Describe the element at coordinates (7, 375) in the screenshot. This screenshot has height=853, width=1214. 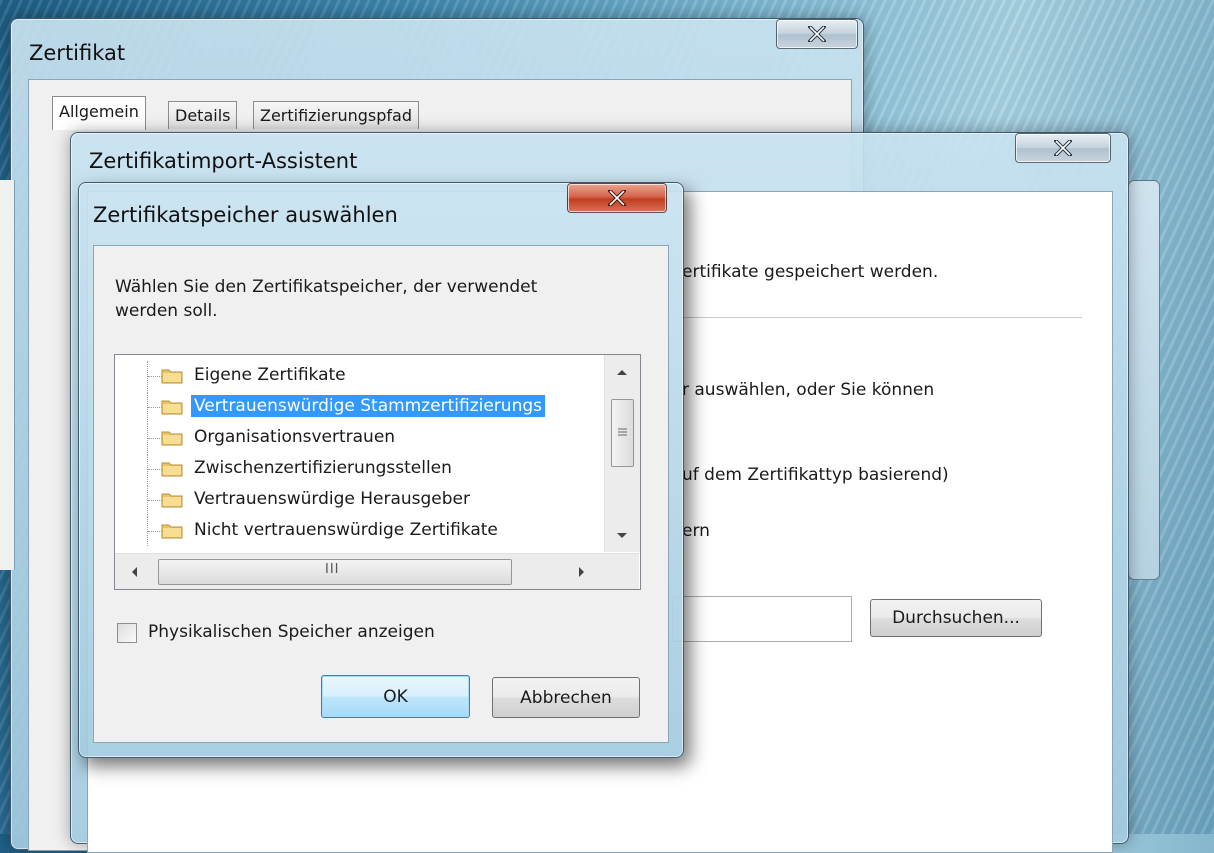
I see `background-window-edge` at that location.